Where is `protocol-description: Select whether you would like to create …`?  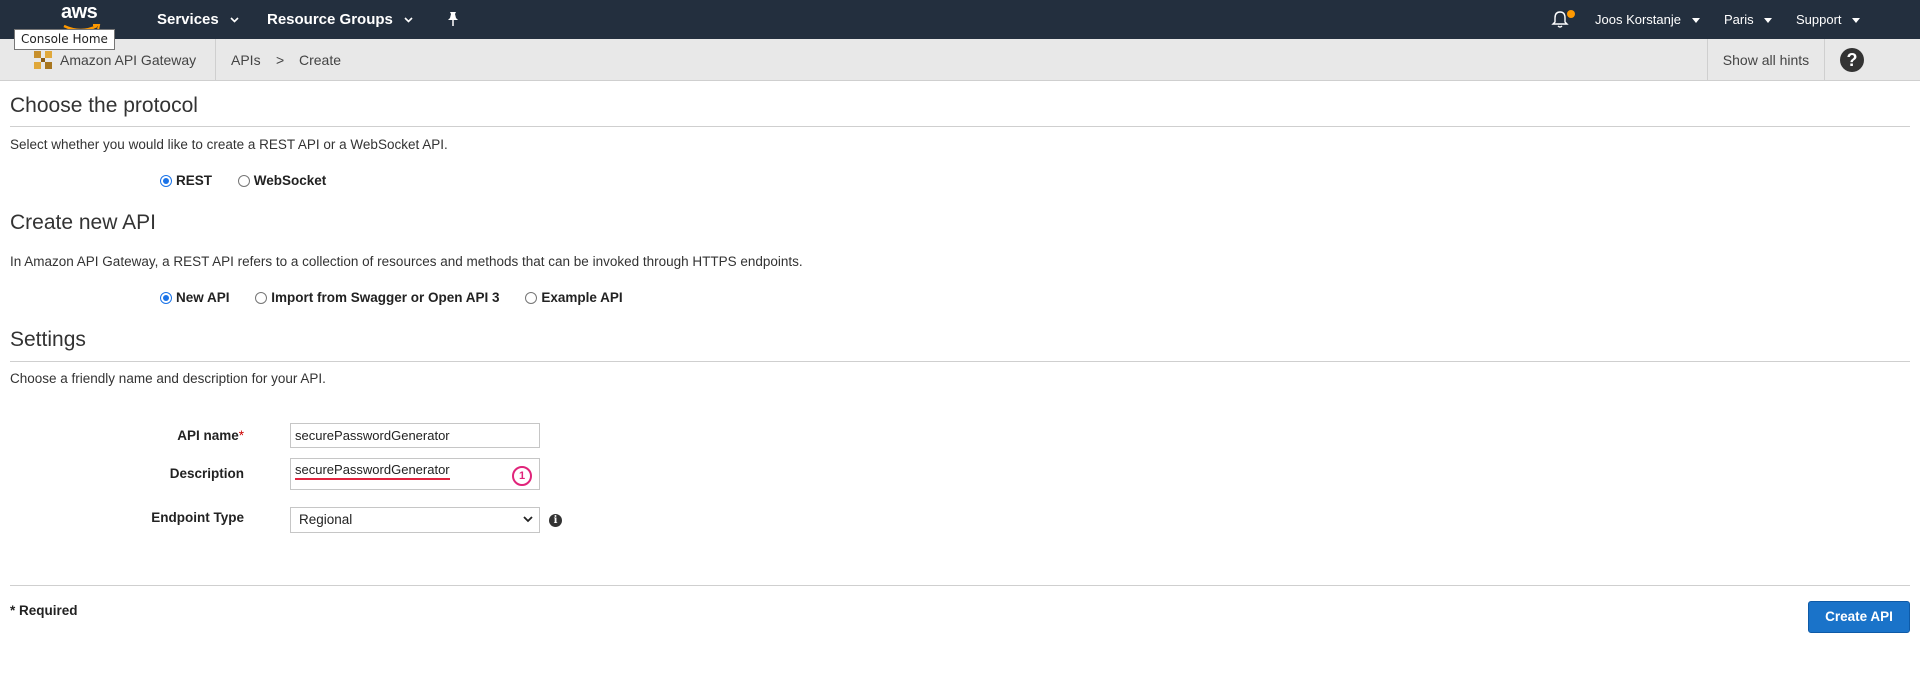 protocol-description: Select whether you would like to create … is located at coordinates (229, 144).